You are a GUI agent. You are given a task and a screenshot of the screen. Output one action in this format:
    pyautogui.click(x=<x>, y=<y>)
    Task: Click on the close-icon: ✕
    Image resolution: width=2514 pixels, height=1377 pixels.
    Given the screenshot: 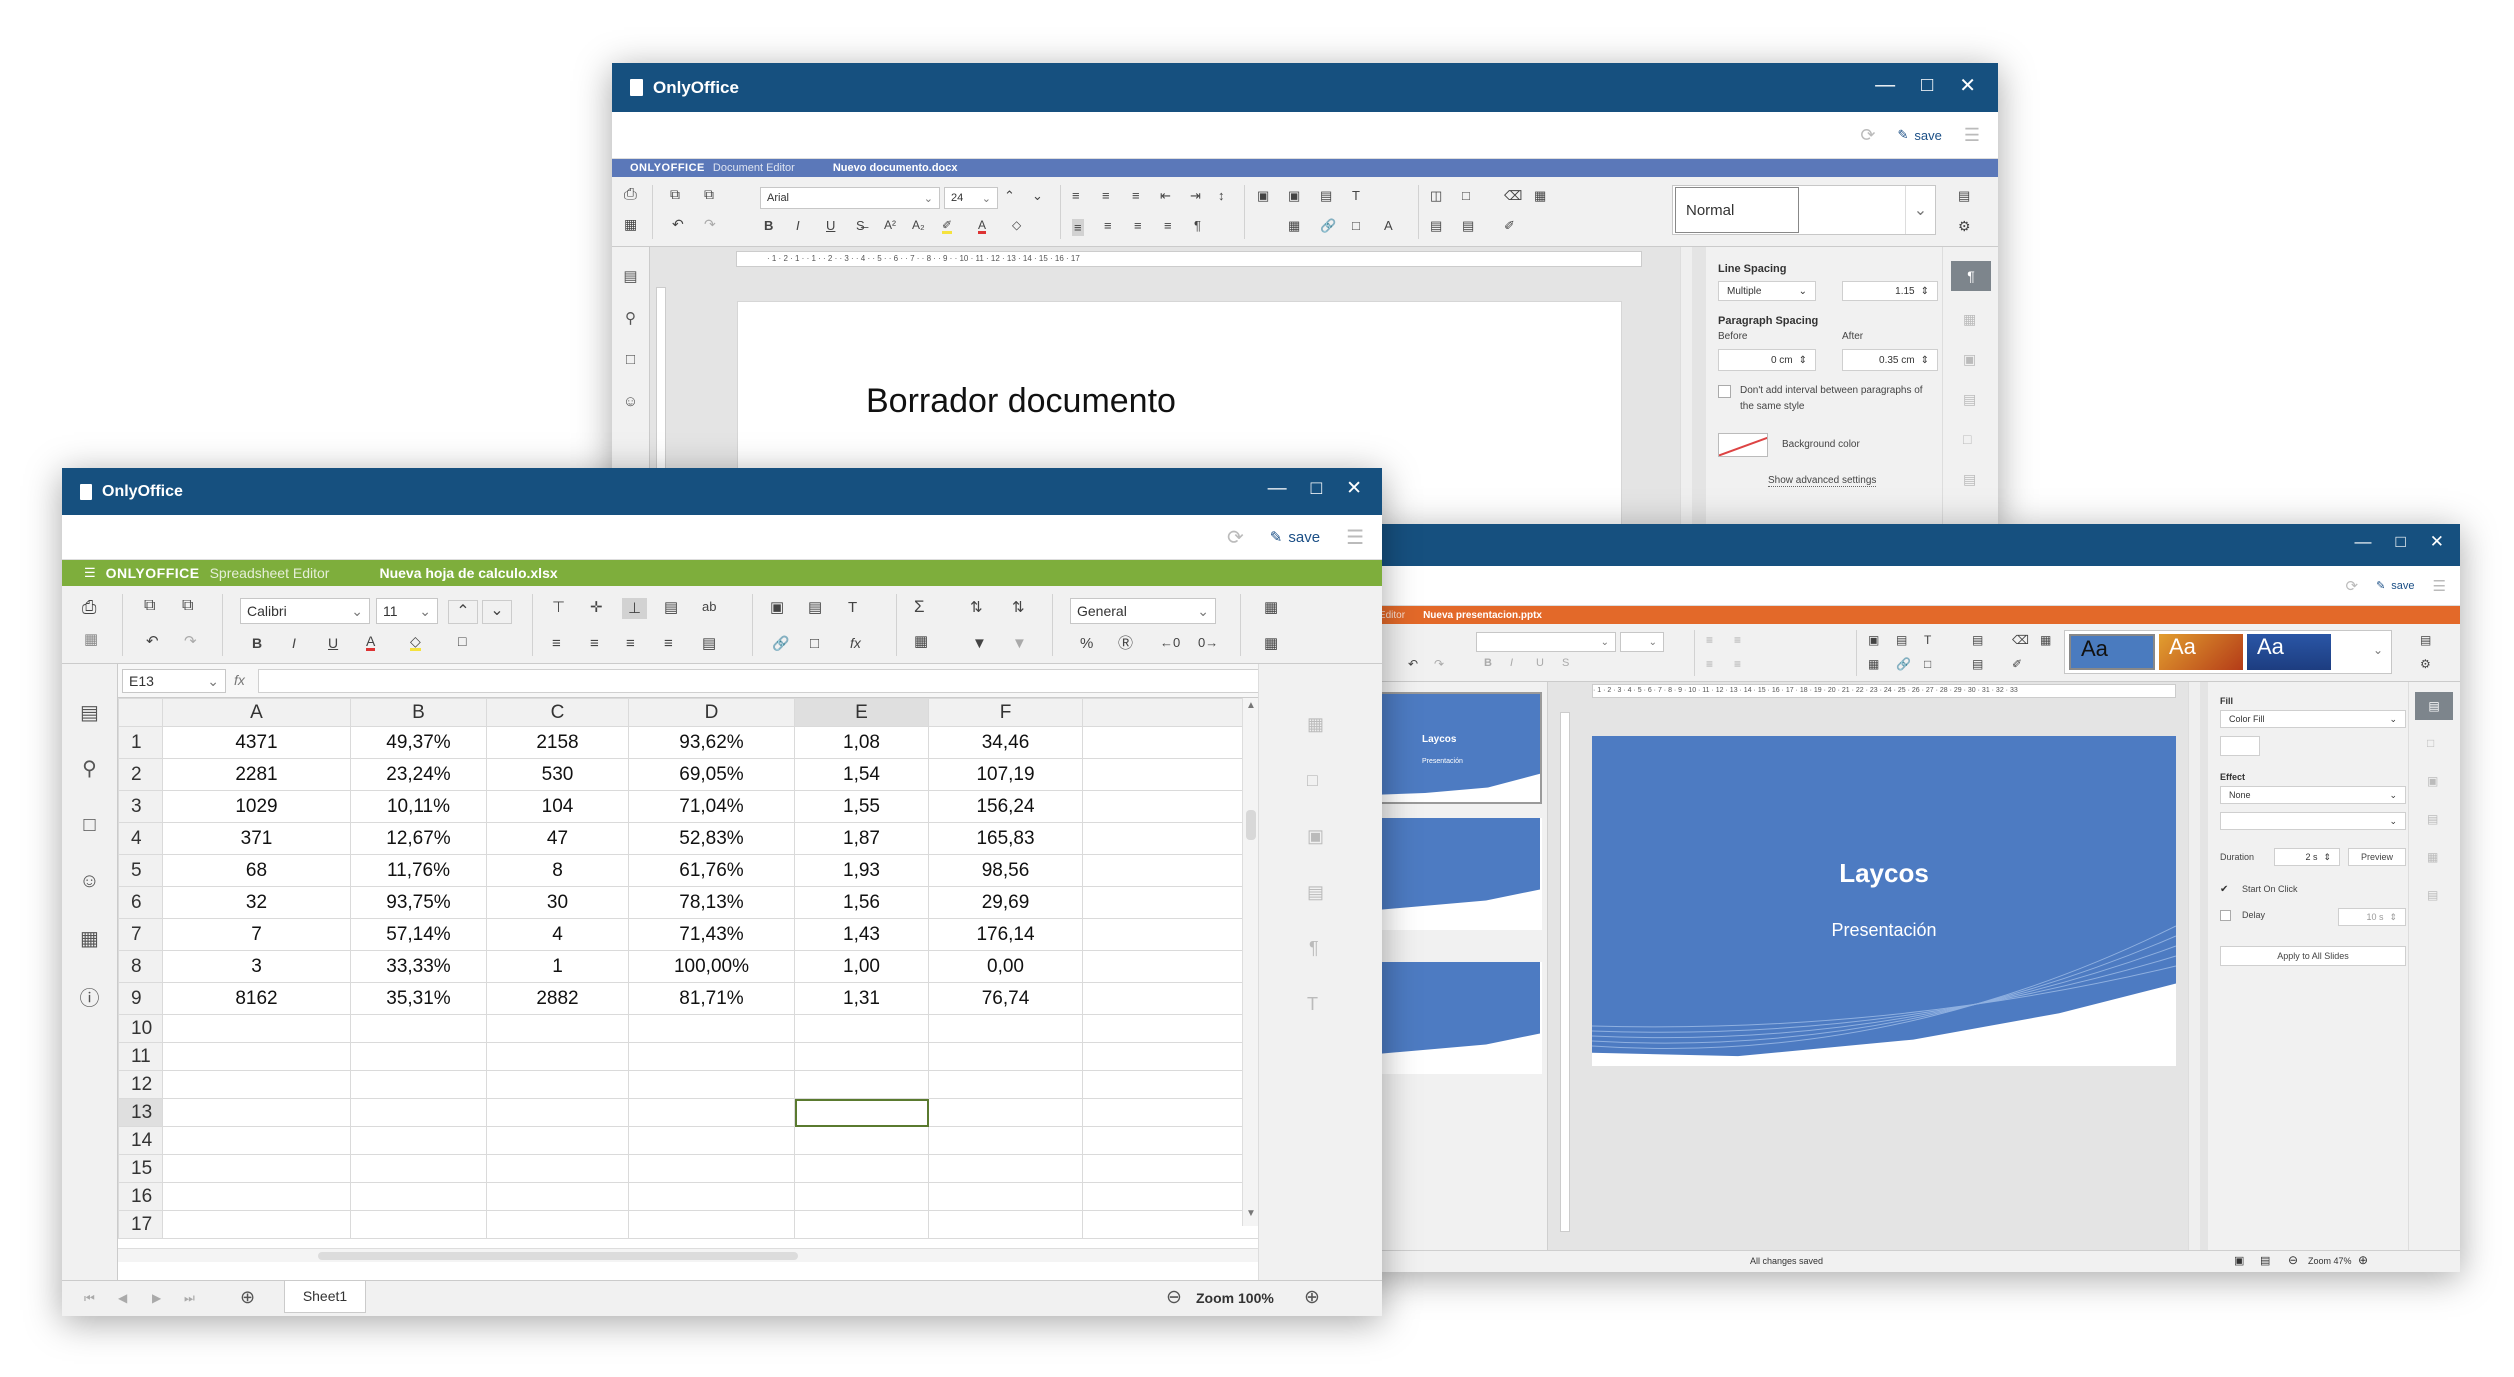 What is the action you would take?
    pyautogui.click(x=1354, y=488)
    